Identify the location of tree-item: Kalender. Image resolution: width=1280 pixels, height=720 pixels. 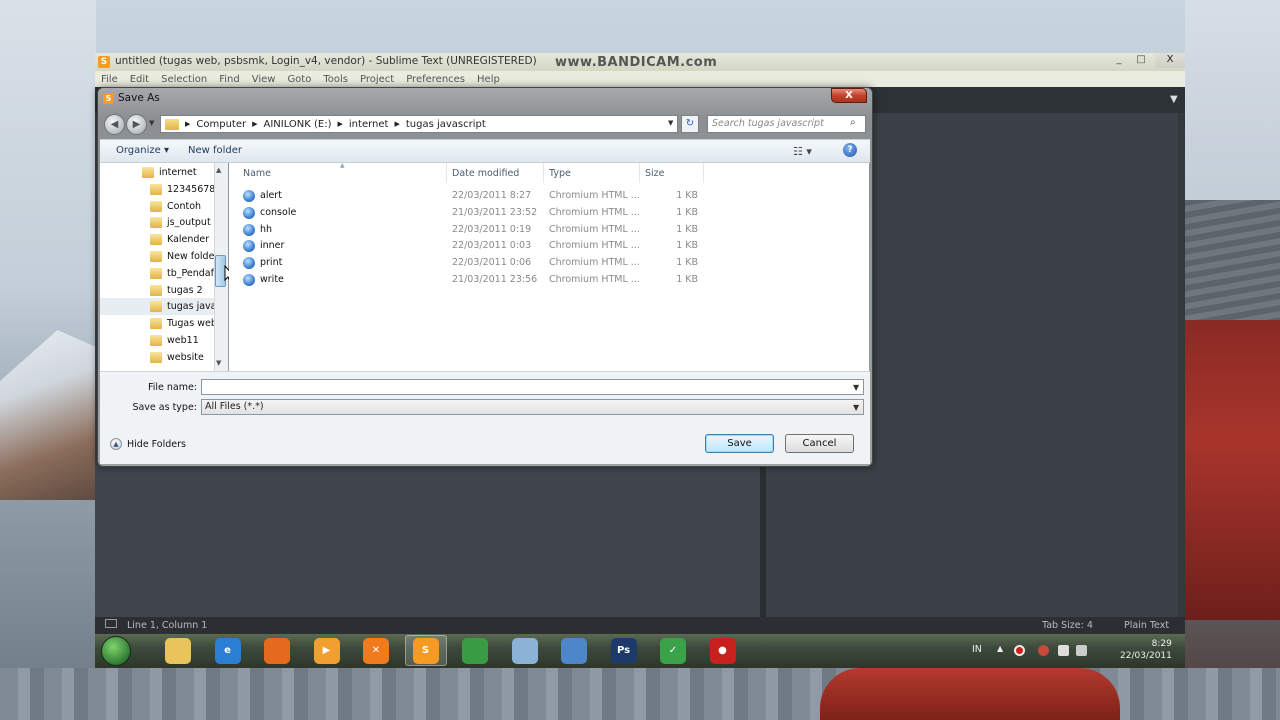
(158, 239).